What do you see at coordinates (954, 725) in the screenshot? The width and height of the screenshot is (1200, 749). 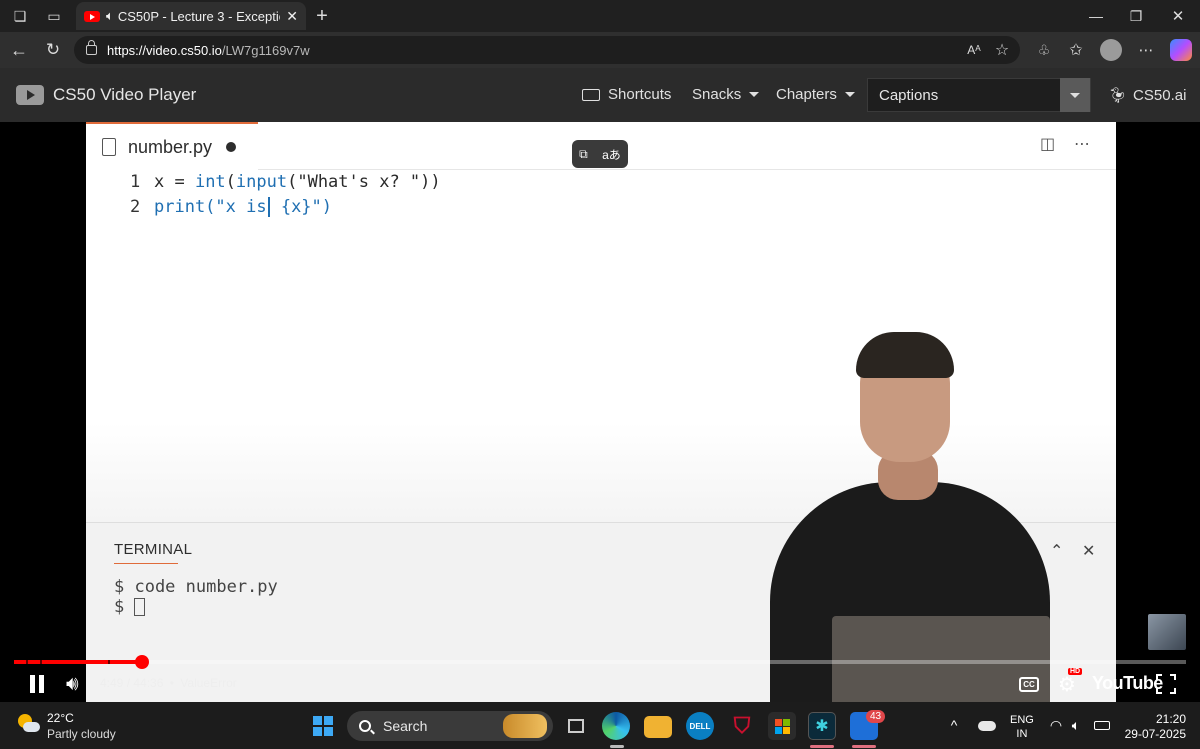 I see `chevron-up-icon: ^` at bounding box center [954, 725].